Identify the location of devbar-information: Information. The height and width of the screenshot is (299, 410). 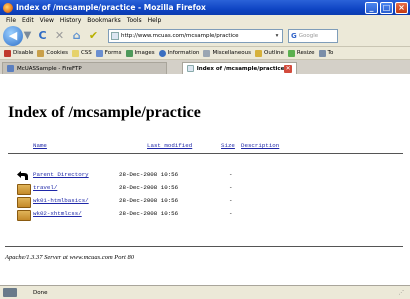
(179, 53).